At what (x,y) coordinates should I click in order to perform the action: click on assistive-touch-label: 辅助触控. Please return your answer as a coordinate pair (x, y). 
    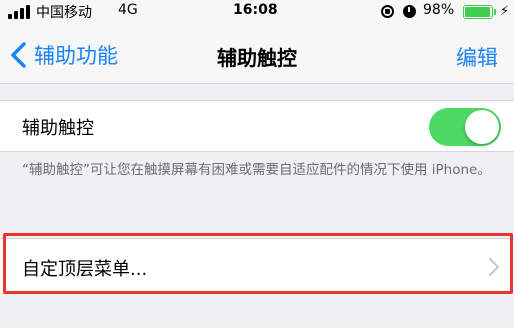
    Looking at the image, I should click on (58, 128).